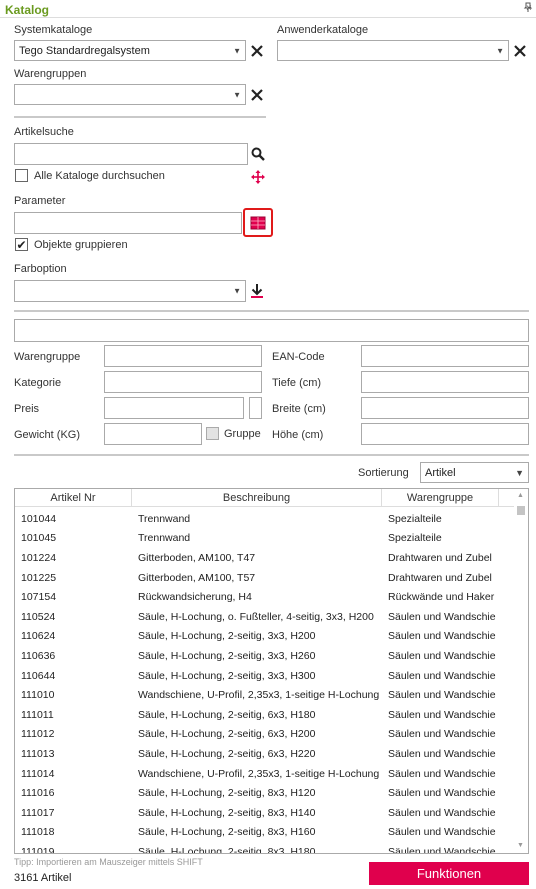  Describe the element at coordinates (520, 495) in the screenshot. I see `scroll-up-icon: ▲` at that location.